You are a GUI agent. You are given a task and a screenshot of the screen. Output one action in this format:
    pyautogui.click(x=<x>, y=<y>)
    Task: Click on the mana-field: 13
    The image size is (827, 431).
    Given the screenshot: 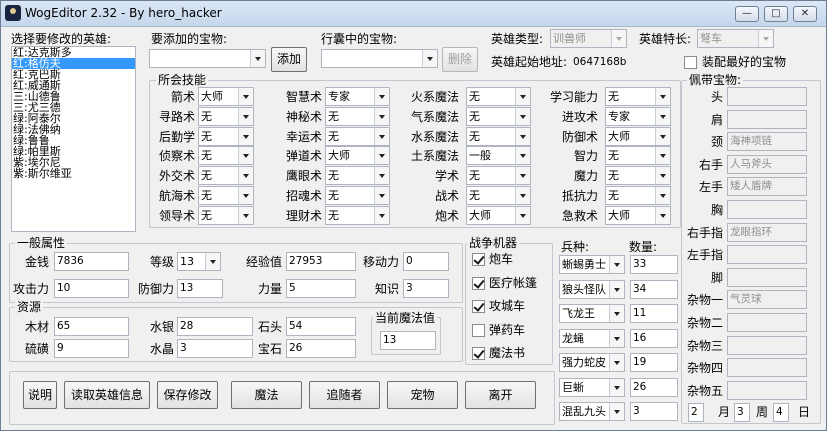 What is the action you would take?
    pyautogui.click(x=408, y=340)
    